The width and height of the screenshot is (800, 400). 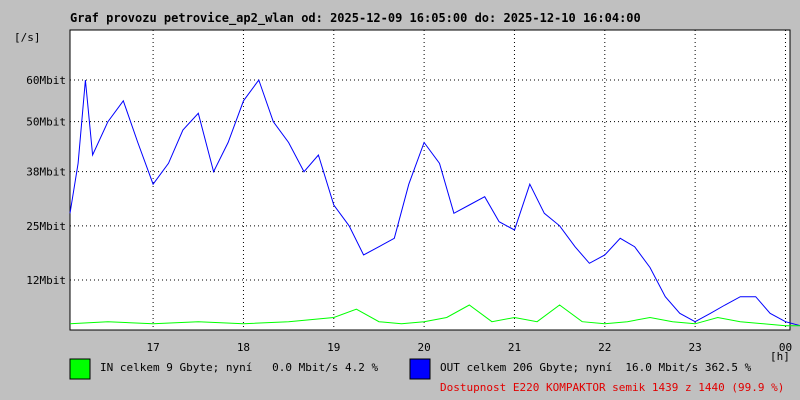 What do you see at coordinates (239, 367) in the screenshot?
I see `legend-in-text: IN celkem 9 Gbyte; nyní 0.0 Mbit/s 4.2 %` at bounding box center [239, 367].